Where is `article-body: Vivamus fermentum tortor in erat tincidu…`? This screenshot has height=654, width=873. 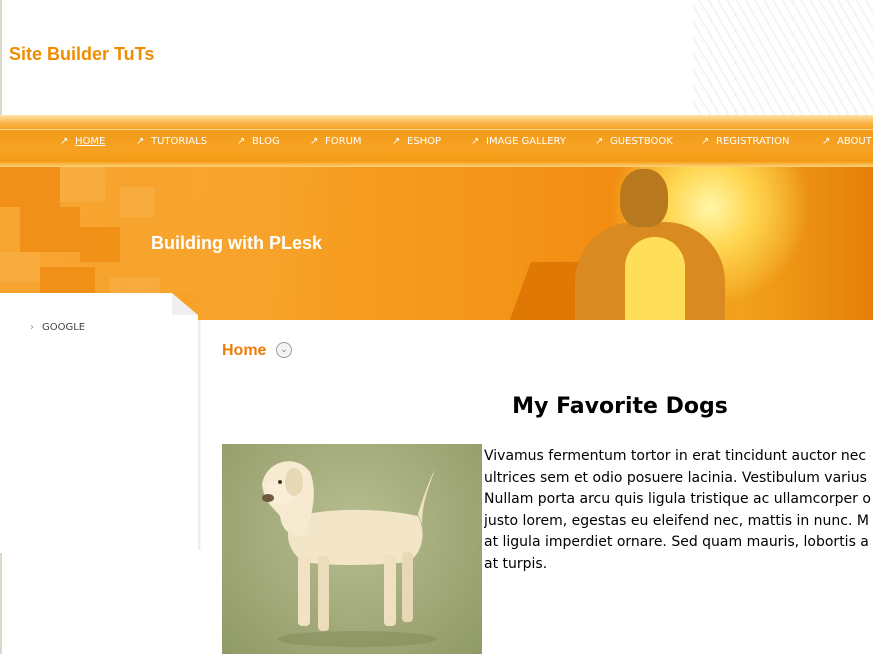 article-body: Vivamus fermentum tortor in erat tincidu… is located at coordinates (678, 510).